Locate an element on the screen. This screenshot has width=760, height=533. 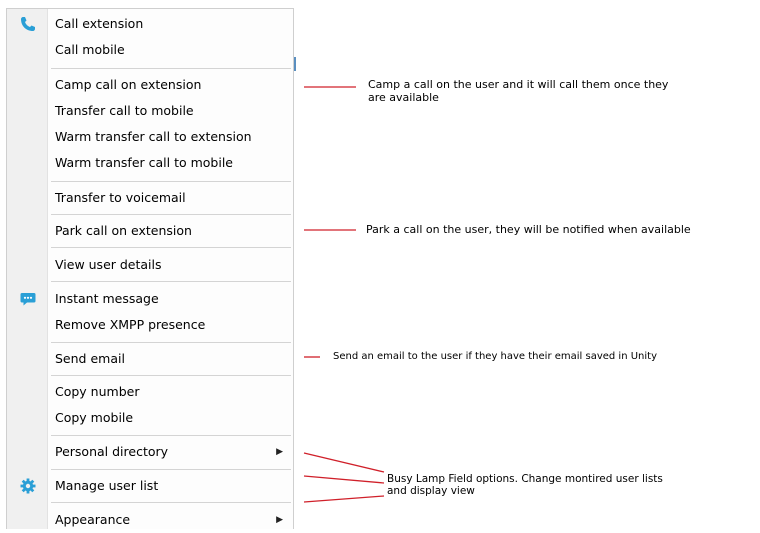
annotation-camp-line2: are available is located at coordinates (403, 97).